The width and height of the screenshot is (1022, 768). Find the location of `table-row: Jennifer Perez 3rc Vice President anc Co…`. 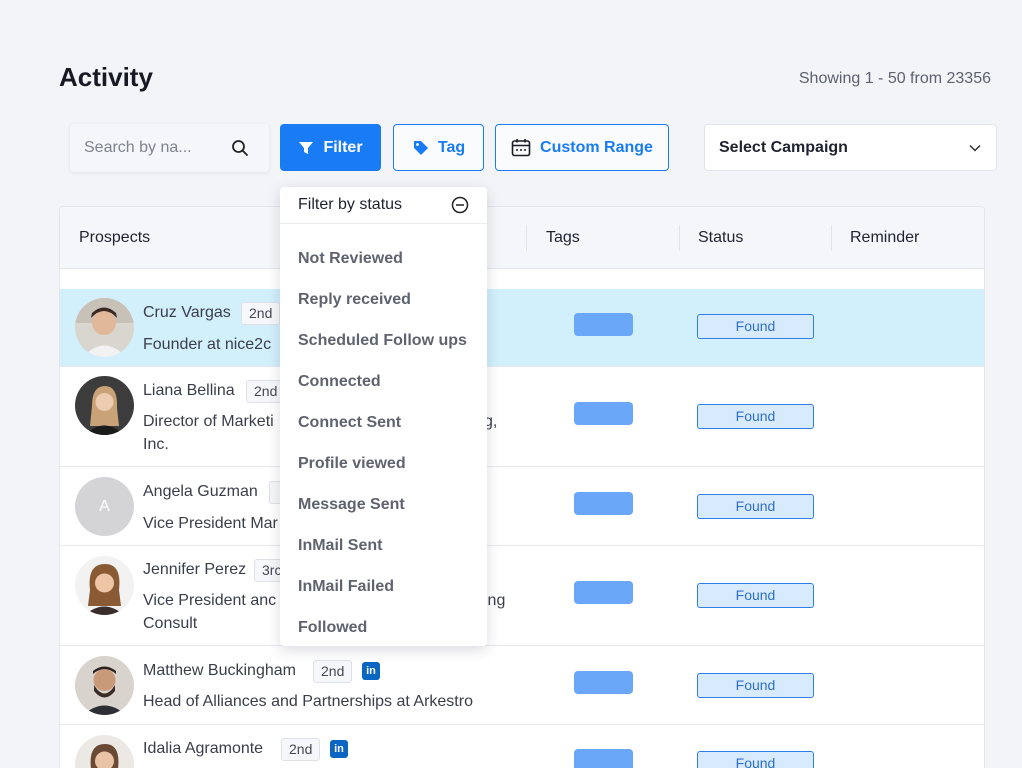

table-row: Jennifer Perez 3rc Vice President anc Co… is located at coordinates (522, 596).